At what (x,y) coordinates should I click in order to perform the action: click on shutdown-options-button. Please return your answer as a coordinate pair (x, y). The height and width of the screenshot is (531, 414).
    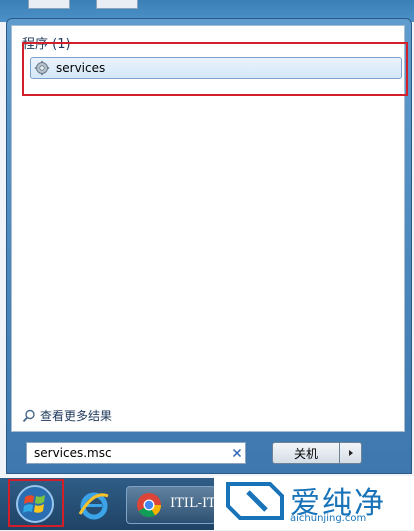
    Looking at the image, I should click on (351, 453).